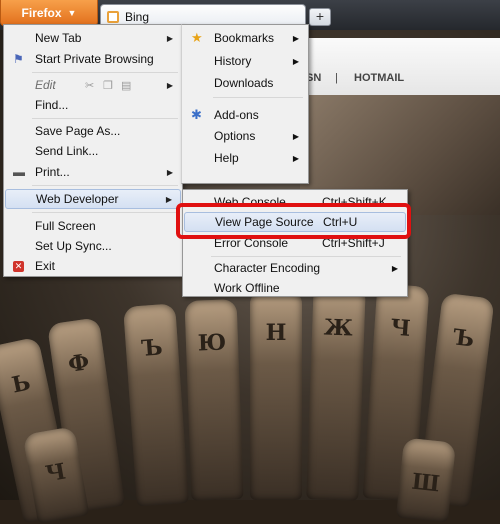 This screenshot has width=500, height=524. Describe the element at coordinates (58, 38) in the screenshot. I see `menu-item-label: New Tab` at that location.